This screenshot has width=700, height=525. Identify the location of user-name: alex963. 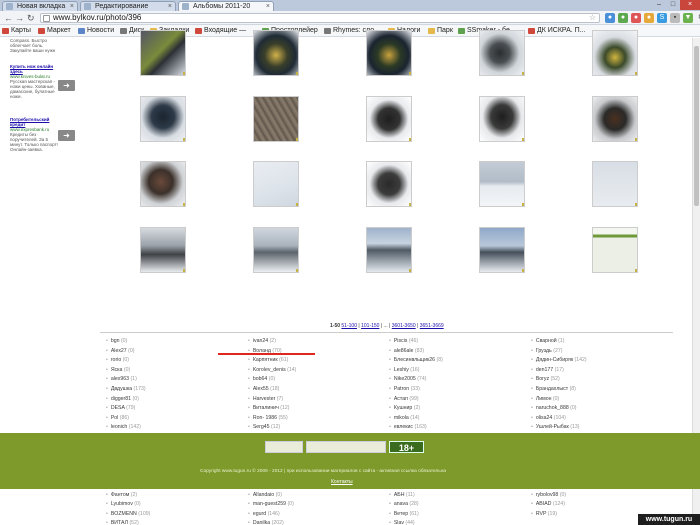
(120, 379).